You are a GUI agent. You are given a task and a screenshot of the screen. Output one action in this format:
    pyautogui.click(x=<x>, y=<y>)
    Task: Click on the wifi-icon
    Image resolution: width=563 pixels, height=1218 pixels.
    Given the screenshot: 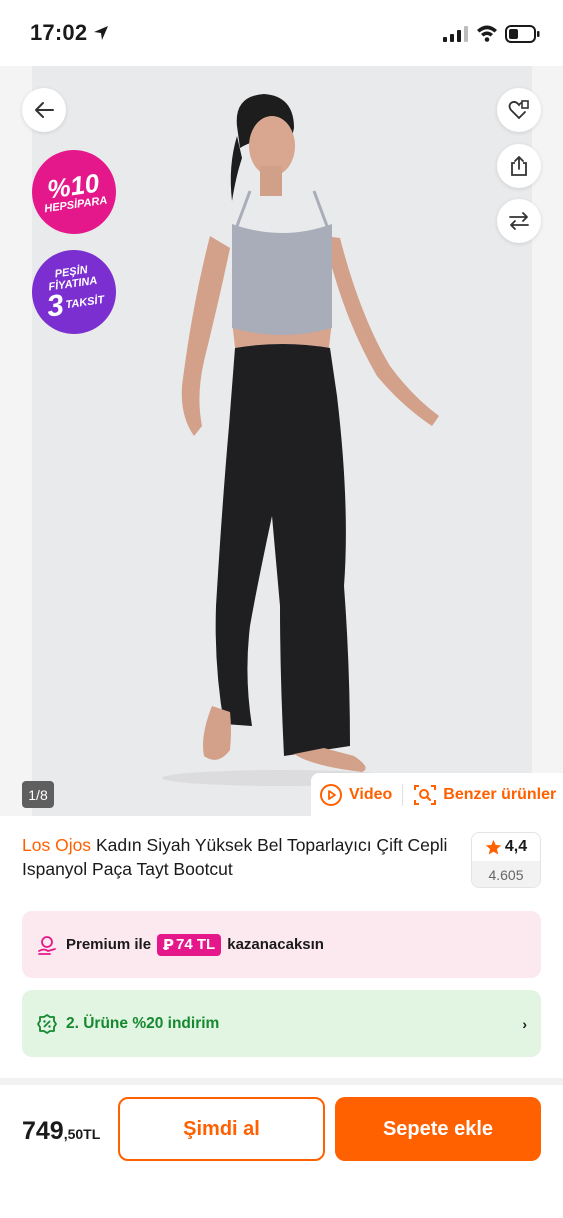 What is the action you would take?
    pyautogui.click(x=487, y=33)
    